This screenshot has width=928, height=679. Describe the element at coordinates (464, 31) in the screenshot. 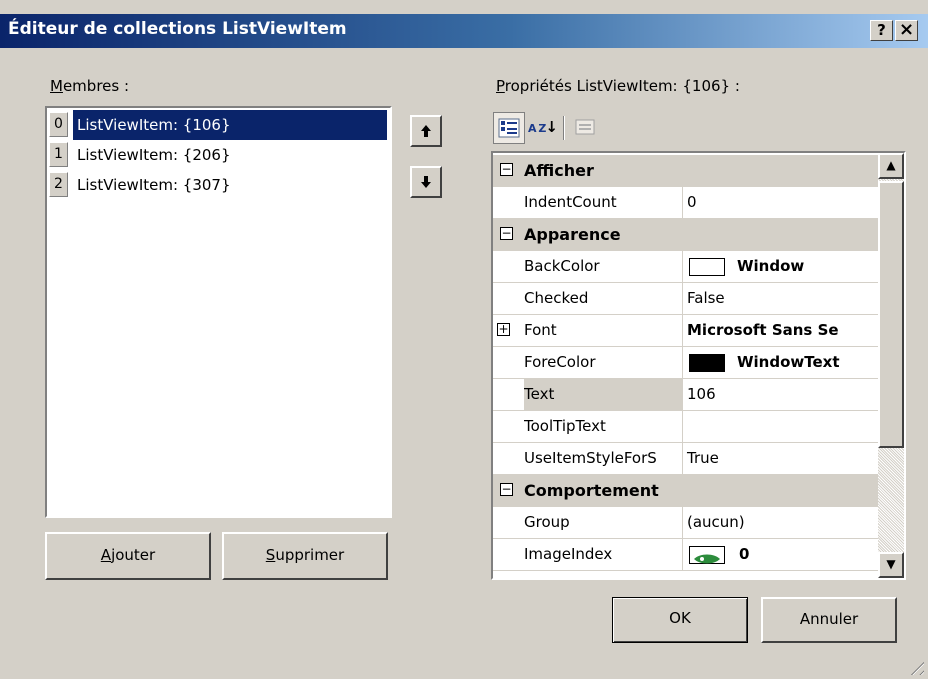

I see `title-bar: Éditeur de collections ListViewItem ? ×` at that location.